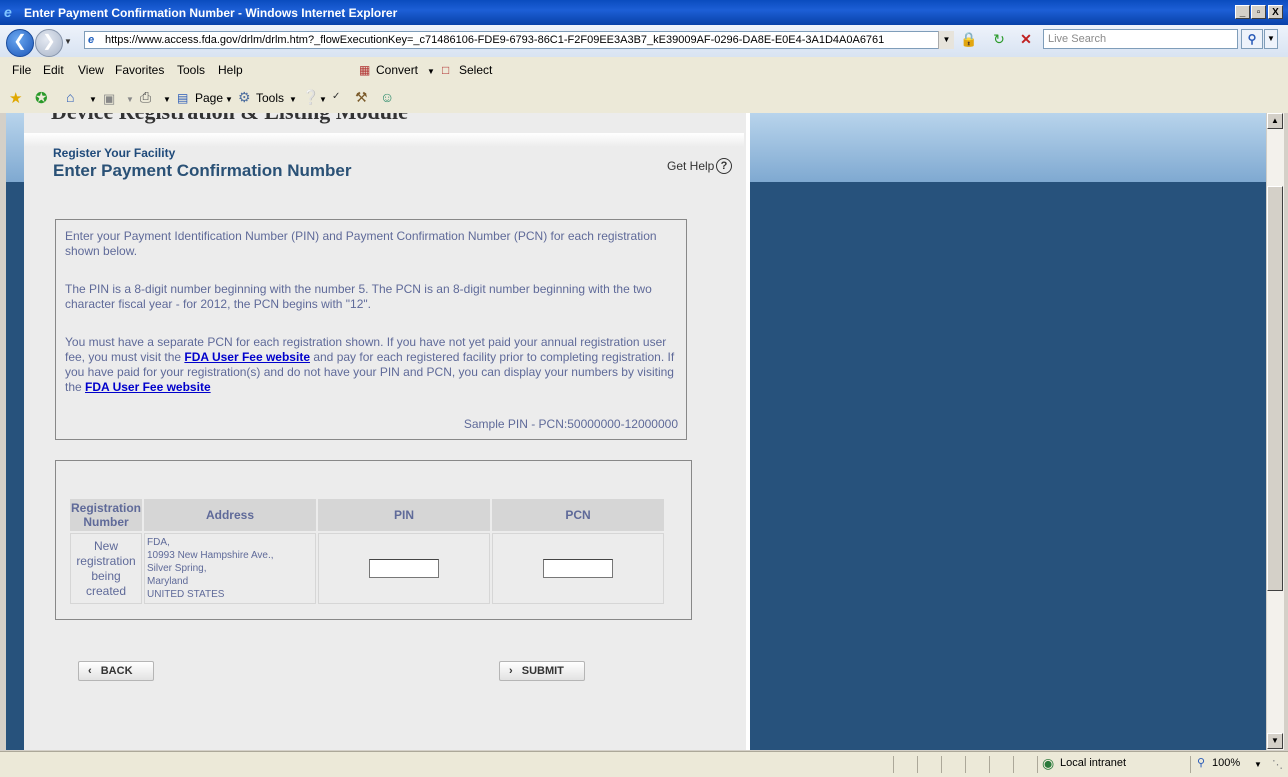  Describe the element at coordinates (1201, 763) in the screenshot. I see `zoom-icon: ⚲` at that location.